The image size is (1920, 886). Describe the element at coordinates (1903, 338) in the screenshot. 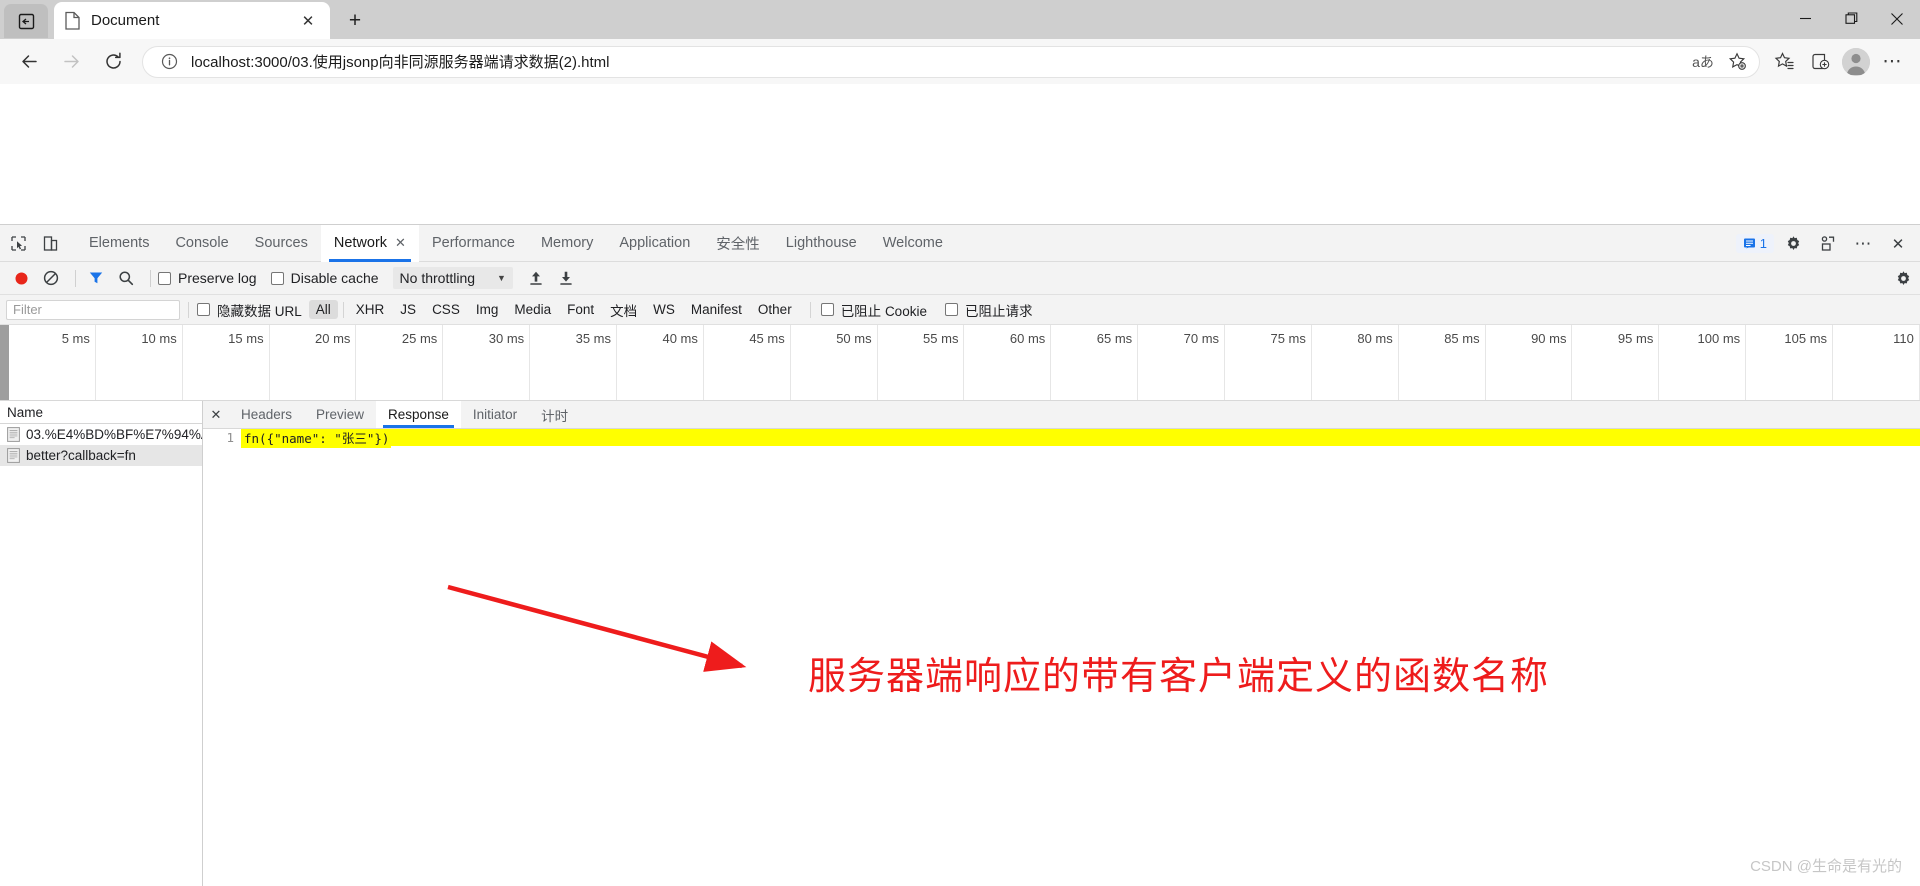

I see `timeline-tick-label: 110` at that location.